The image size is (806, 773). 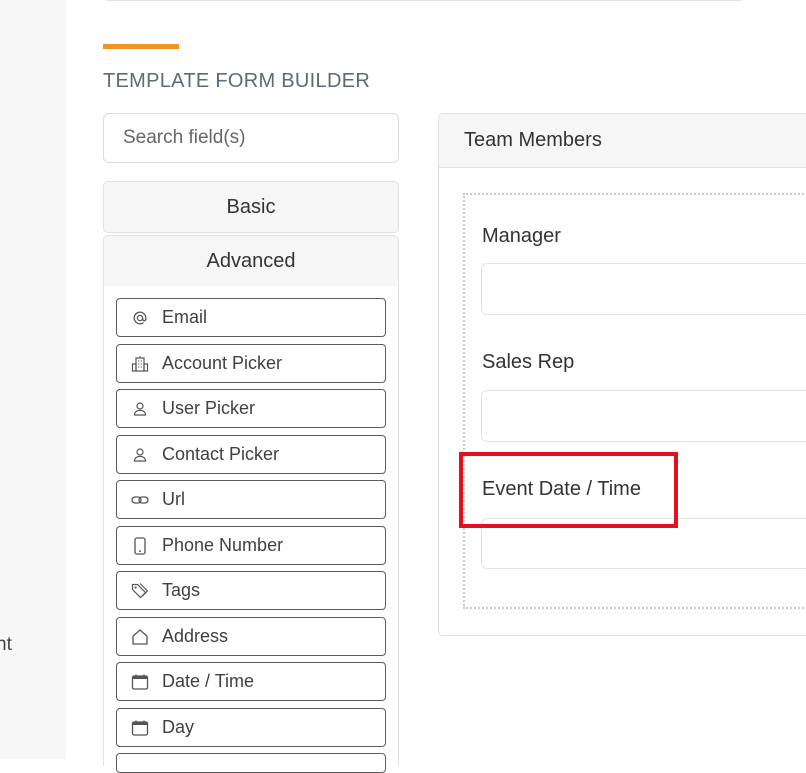 What do you see at coordinates (424, 0) in the screenshot?
I see `top-panel-edge` at bounding box center [424, 0].